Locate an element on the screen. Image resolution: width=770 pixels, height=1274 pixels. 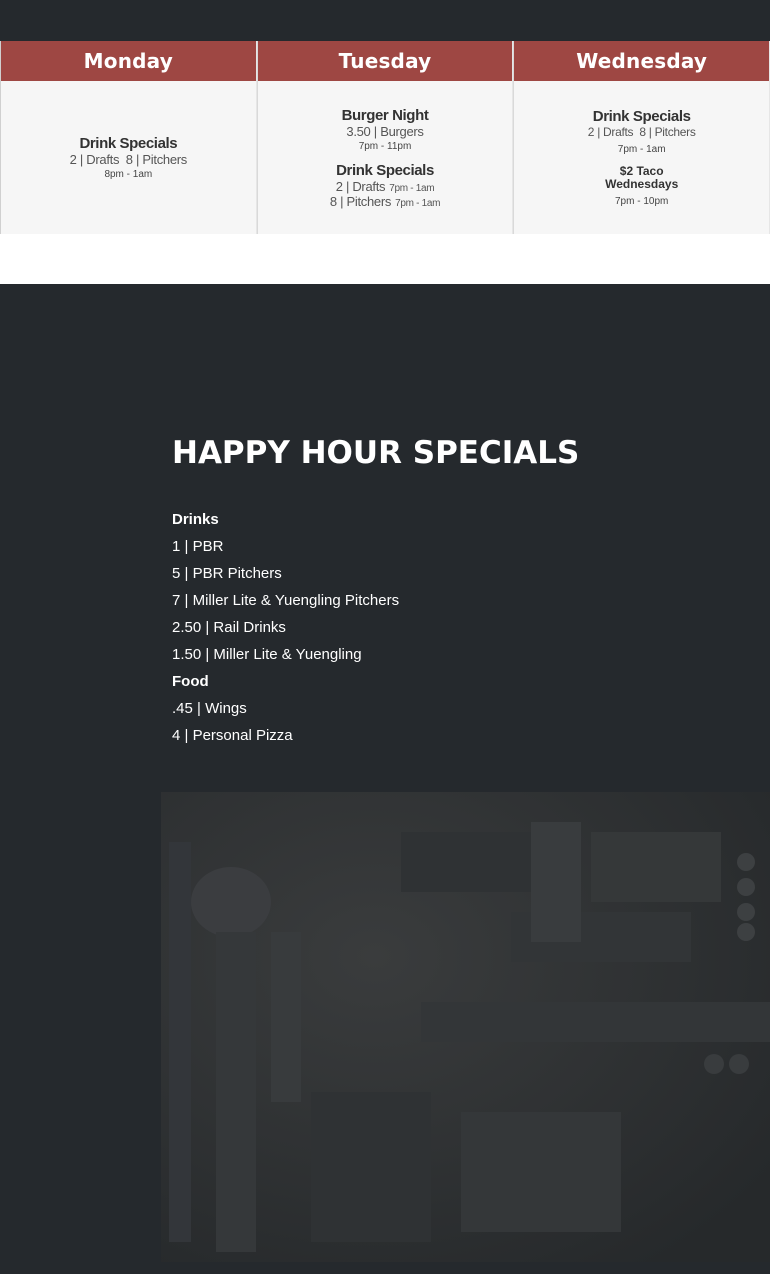
day-header-tuesday: Tuesday is located at coordinates (385, 61).